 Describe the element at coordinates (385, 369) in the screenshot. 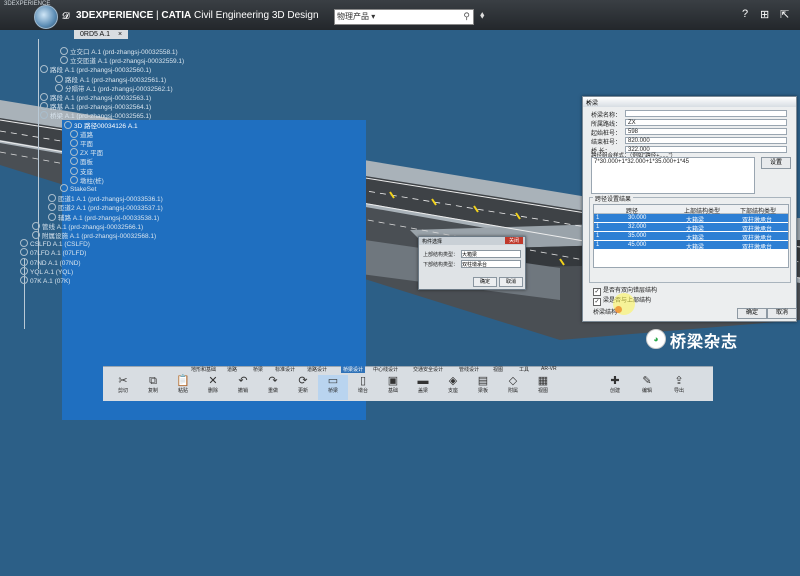

I see `ribbon-tab: 中心线设计` at that location.